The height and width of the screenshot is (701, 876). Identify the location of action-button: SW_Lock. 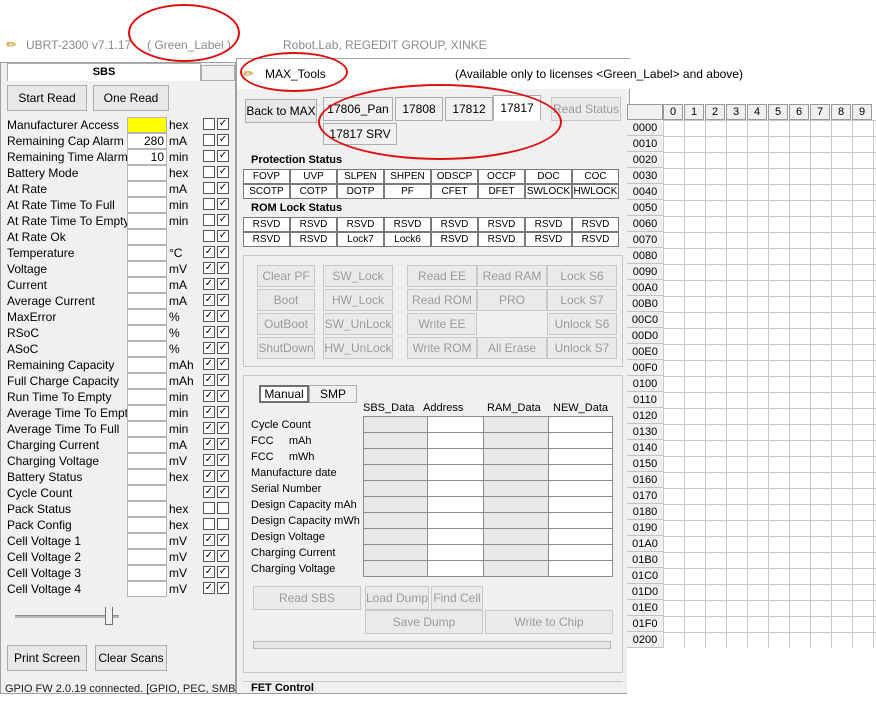
(358, 276).